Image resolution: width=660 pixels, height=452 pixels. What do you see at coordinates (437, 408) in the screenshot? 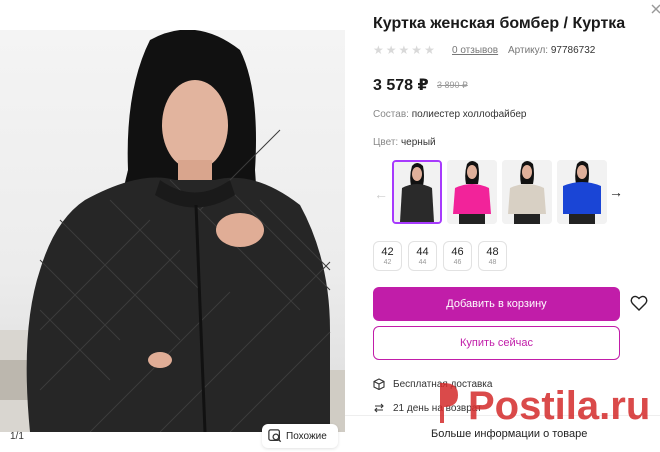
I see `returns-text: 21 день на возврат` at bounding box center [437, 408].